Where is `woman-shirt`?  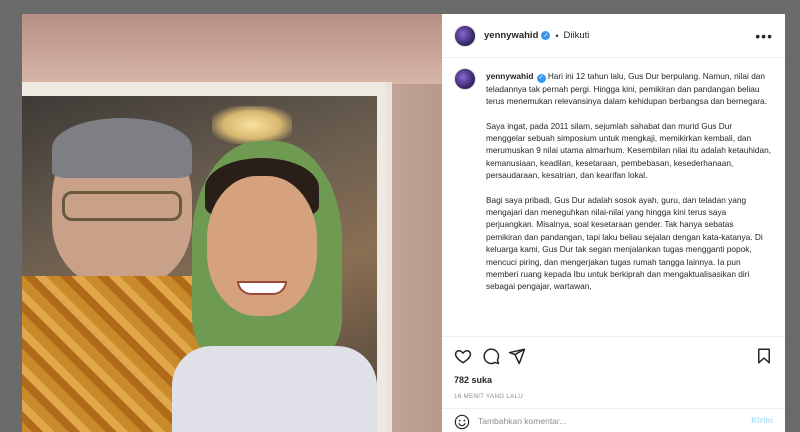
woman-shirt is located at coordinates (274, 389).